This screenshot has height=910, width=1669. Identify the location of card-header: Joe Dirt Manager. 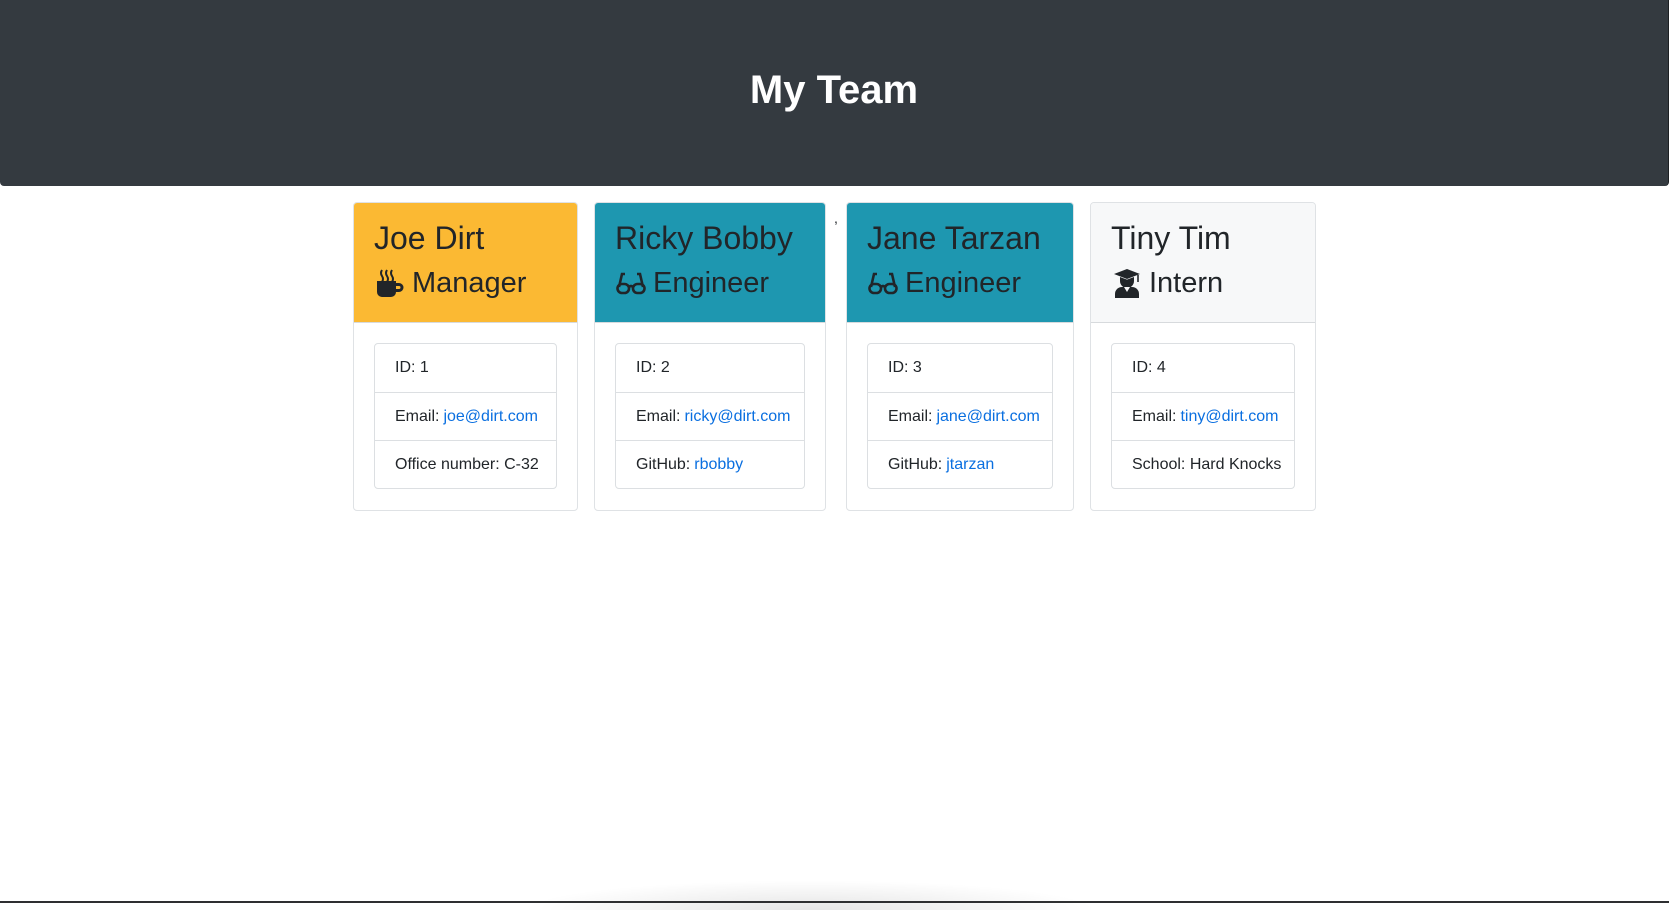
(465, 263).